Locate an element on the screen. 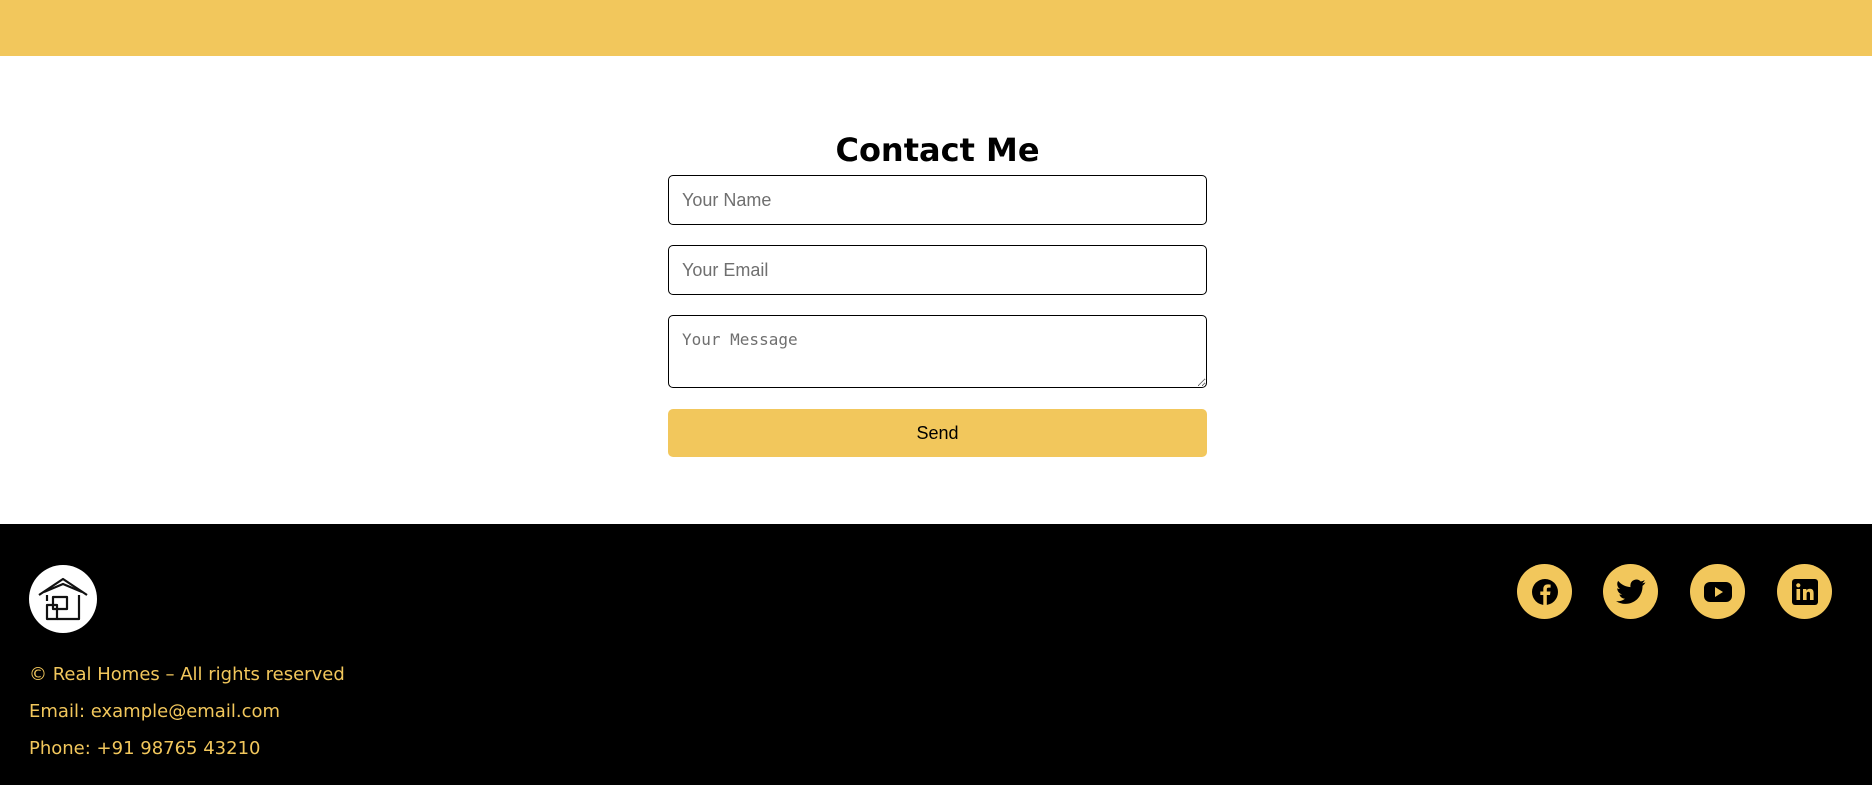 The width and height of the screenshot is (1872, 785). facebook-icon is located at coordinates (1544, 591).